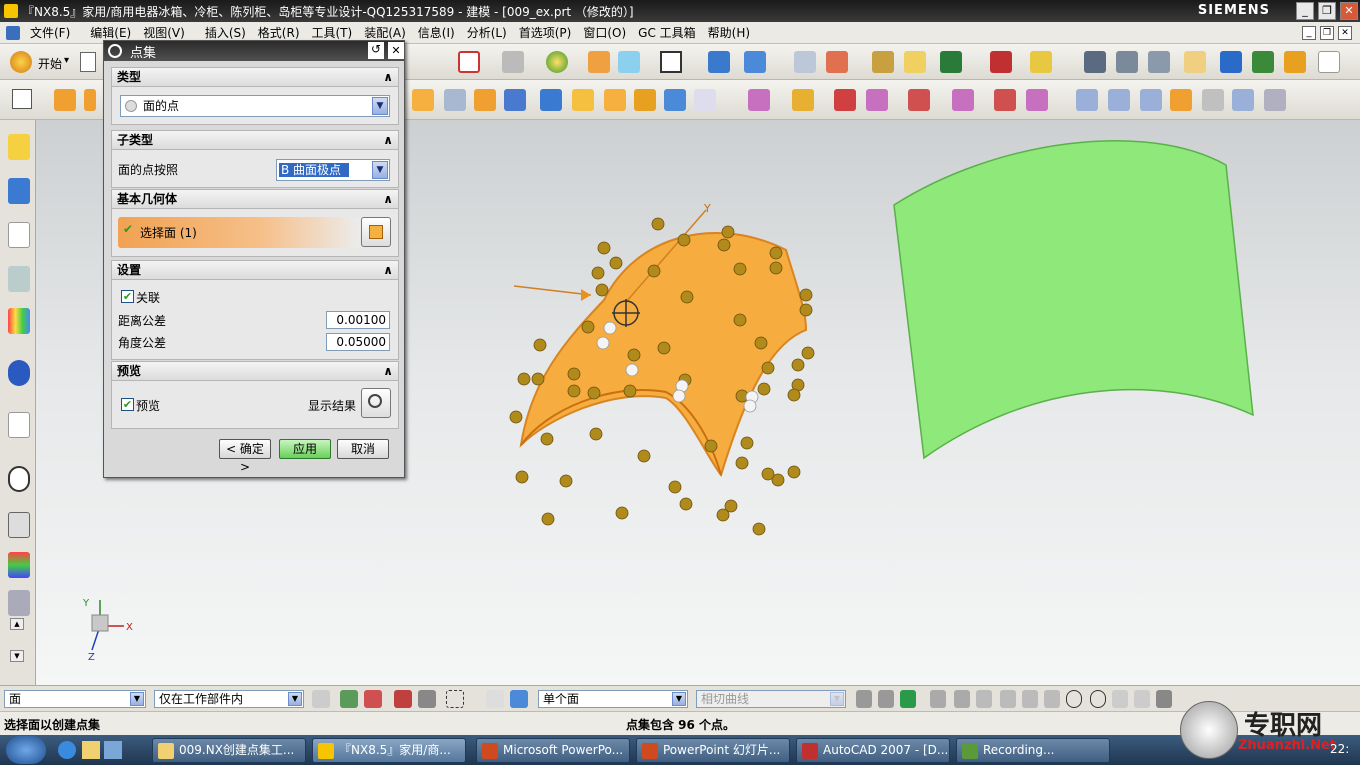 This screenshot has height=765, width=1360. I want to click on surface-6-icon, so click(583, 100).